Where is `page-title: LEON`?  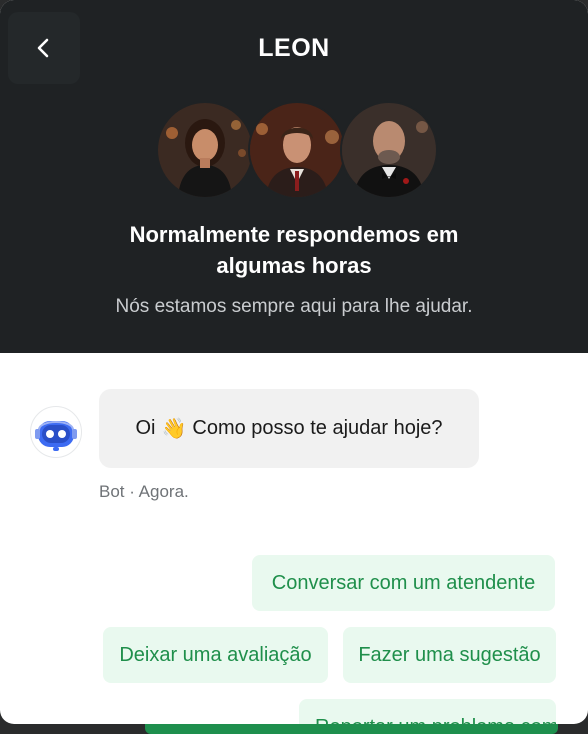 page-title: LEON is located at coordinates (294, 48).